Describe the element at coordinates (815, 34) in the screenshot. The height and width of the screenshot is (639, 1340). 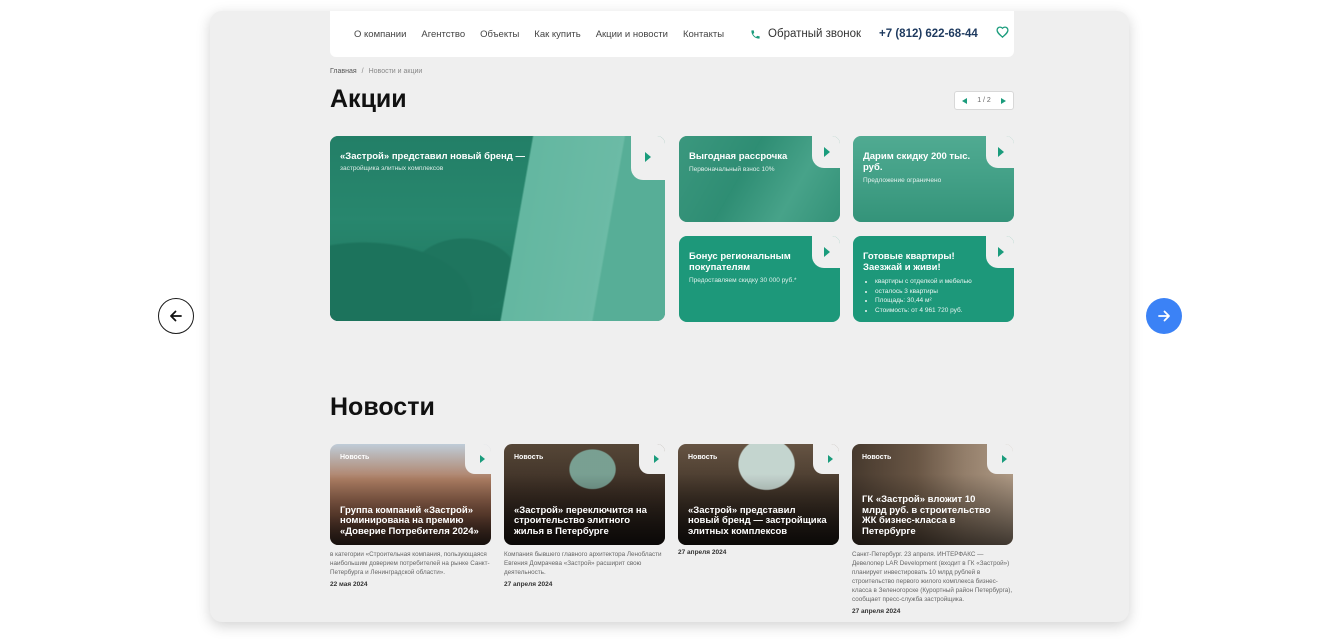
I see `callback-label: Обратный звонок` at that location.